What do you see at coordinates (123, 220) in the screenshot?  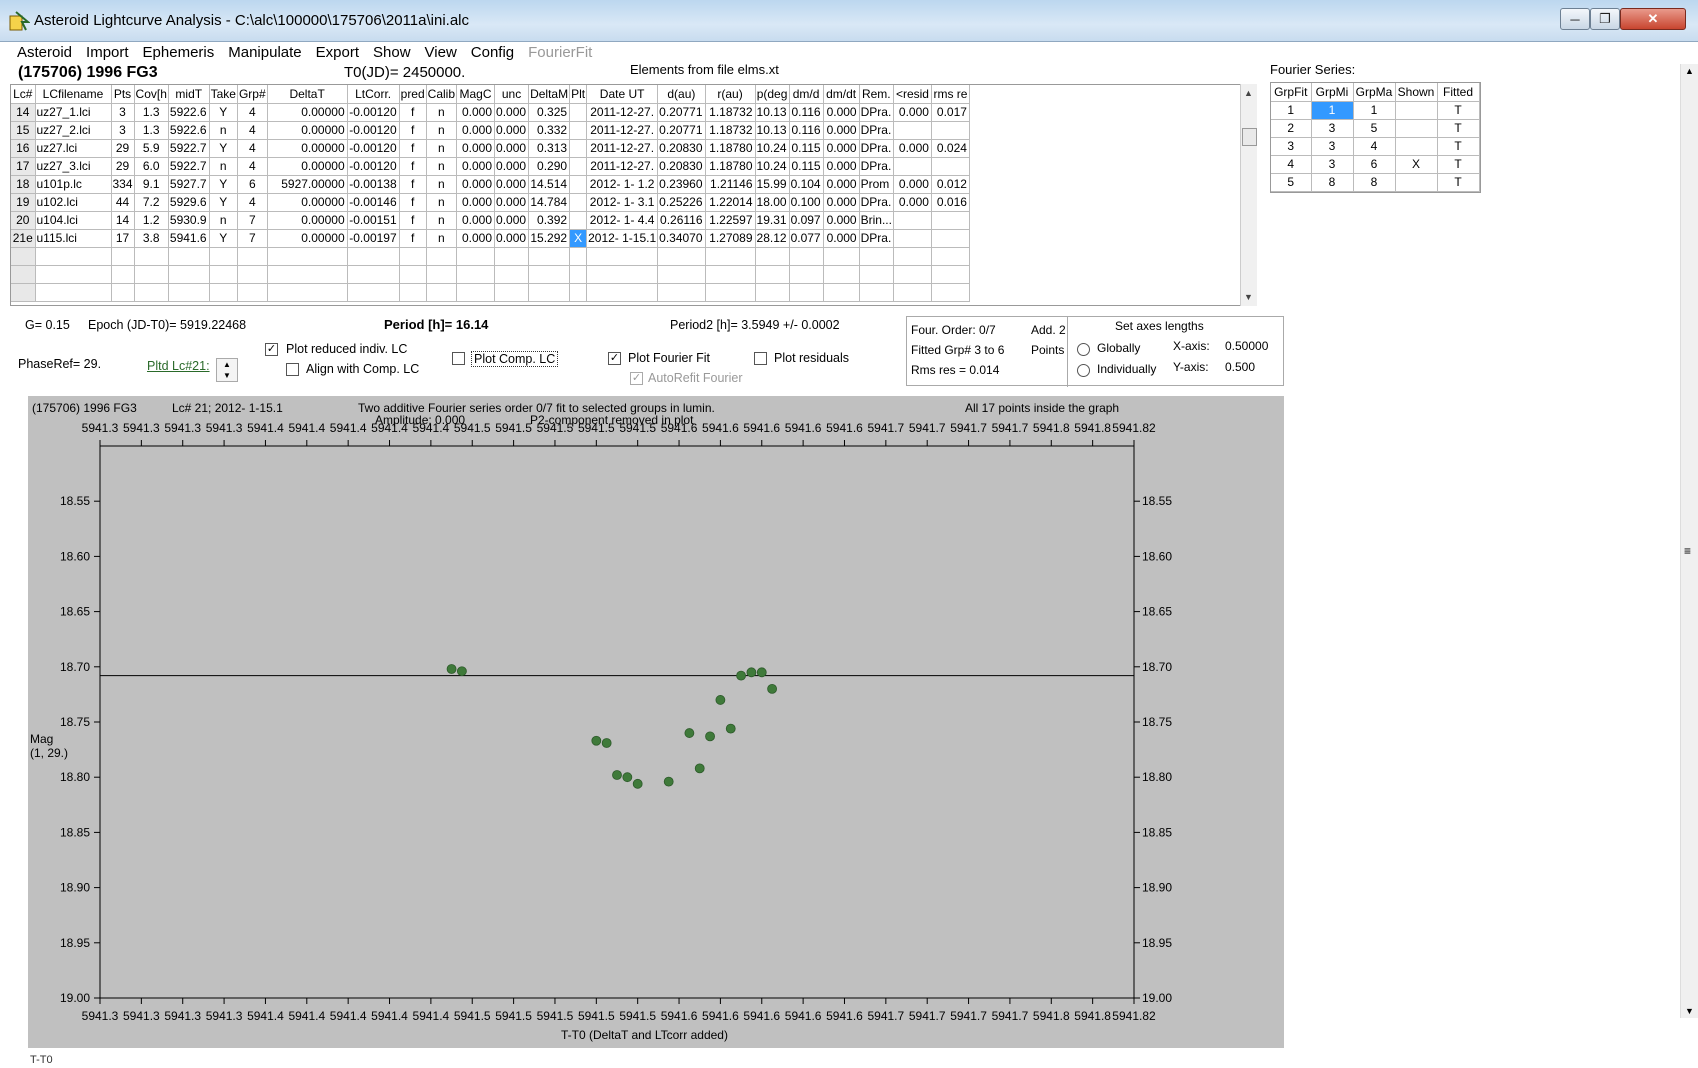 I see `grid-cell: 14` at bounding box center [123, 220].